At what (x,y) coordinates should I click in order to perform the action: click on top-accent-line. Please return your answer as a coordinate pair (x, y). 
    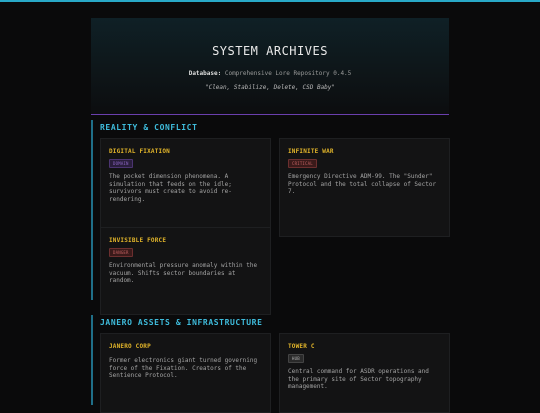
    Looking at the image, I should click on (270, 1).